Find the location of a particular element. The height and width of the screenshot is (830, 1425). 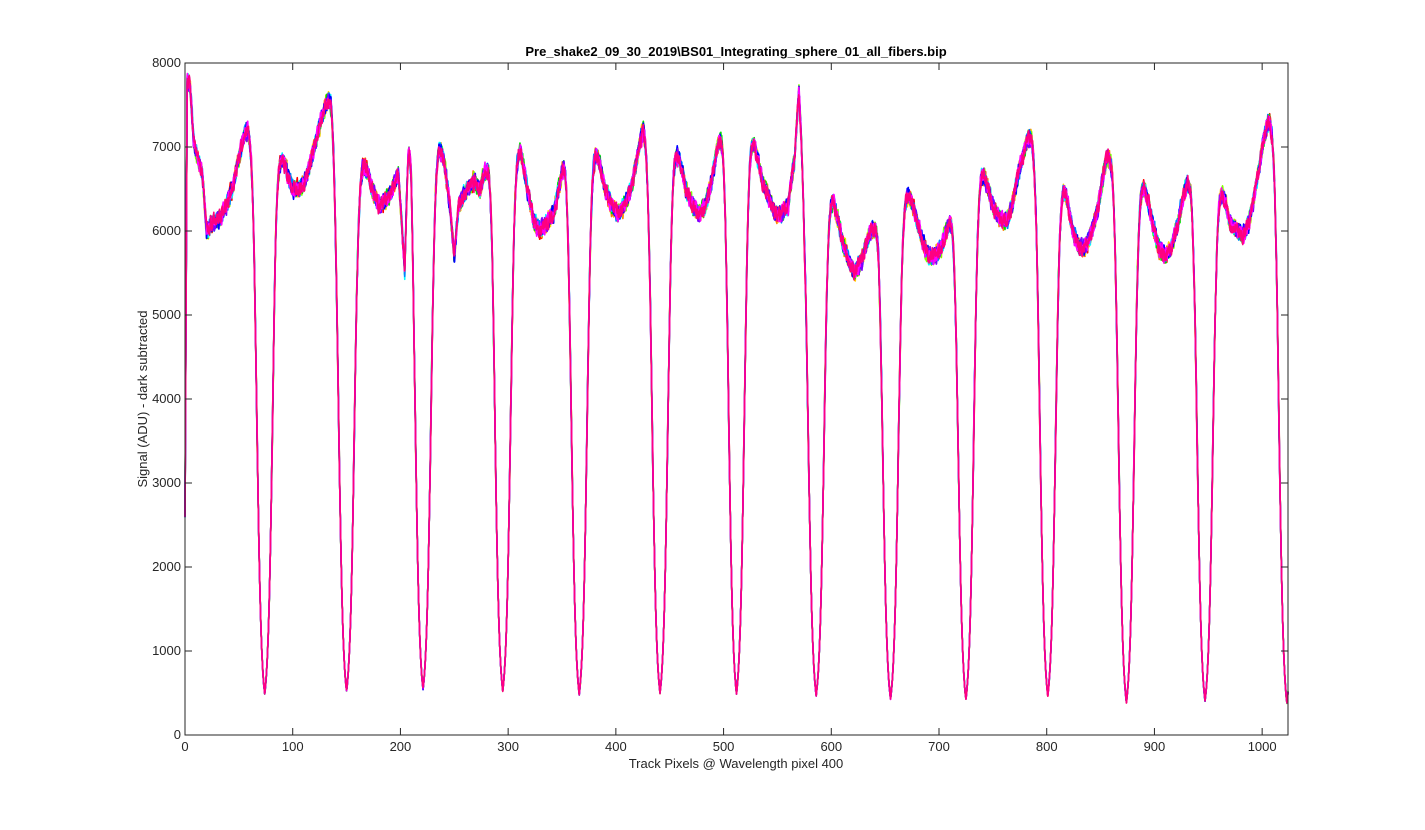

x-tick-label: 100 is located at coordinates (293, 746).